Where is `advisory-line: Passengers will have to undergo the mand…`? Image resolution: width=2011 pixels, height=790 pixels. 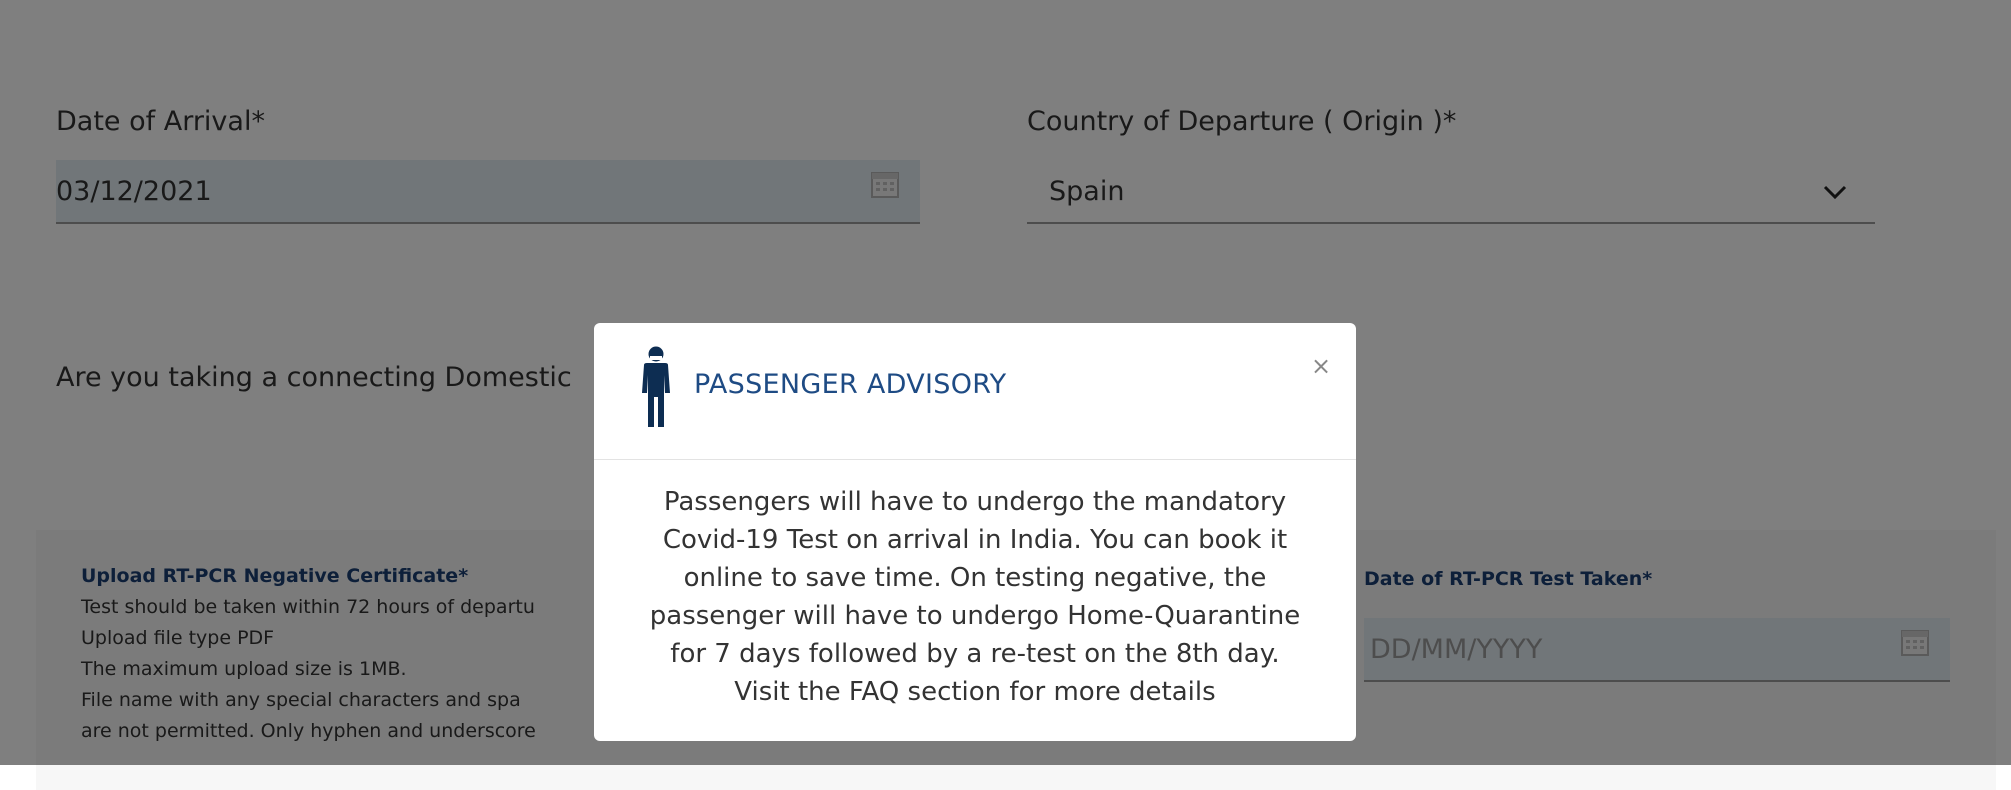
advisory-line: Passengers will have to undergo the mand… is located at coordinates (975, 502).